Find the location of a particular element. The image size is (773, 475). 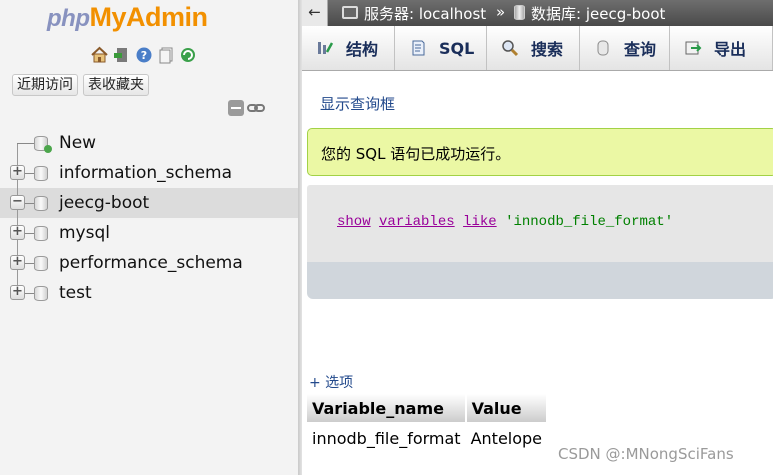

structure-icon is located at coordinates (325, 48).